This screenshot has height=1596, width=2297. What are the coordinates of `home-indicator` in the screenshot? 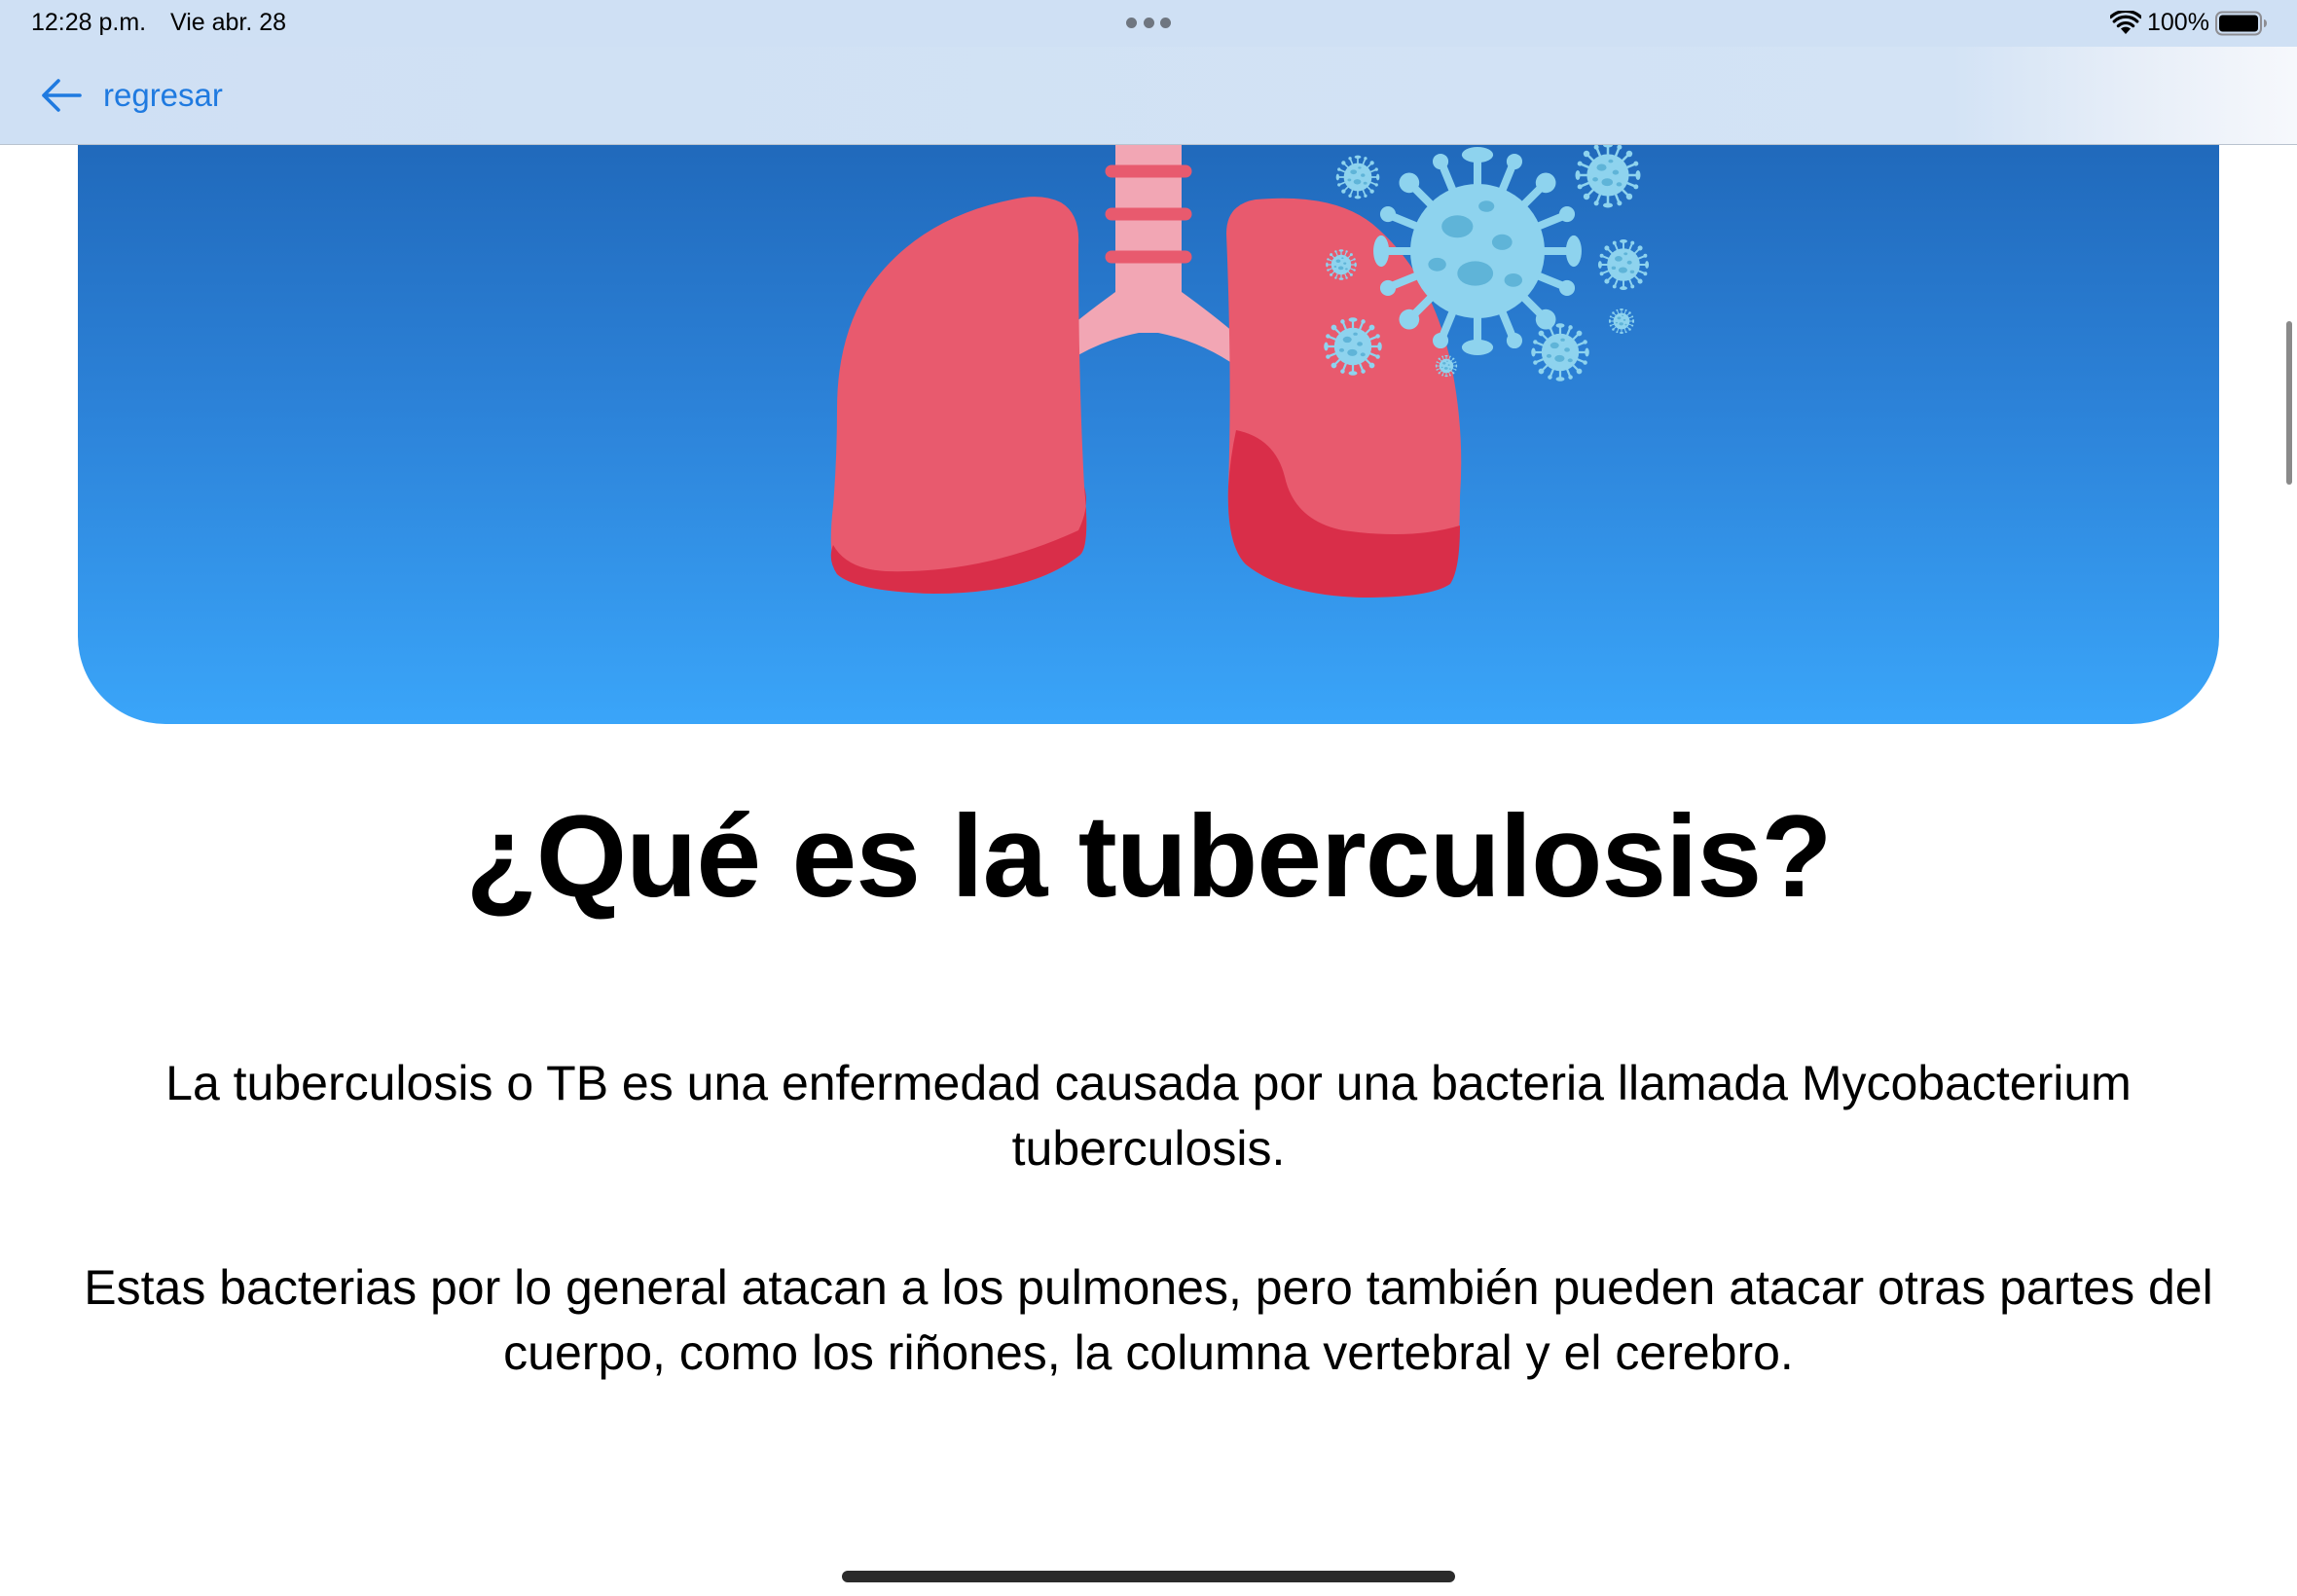 It's located at (1148, 1576).